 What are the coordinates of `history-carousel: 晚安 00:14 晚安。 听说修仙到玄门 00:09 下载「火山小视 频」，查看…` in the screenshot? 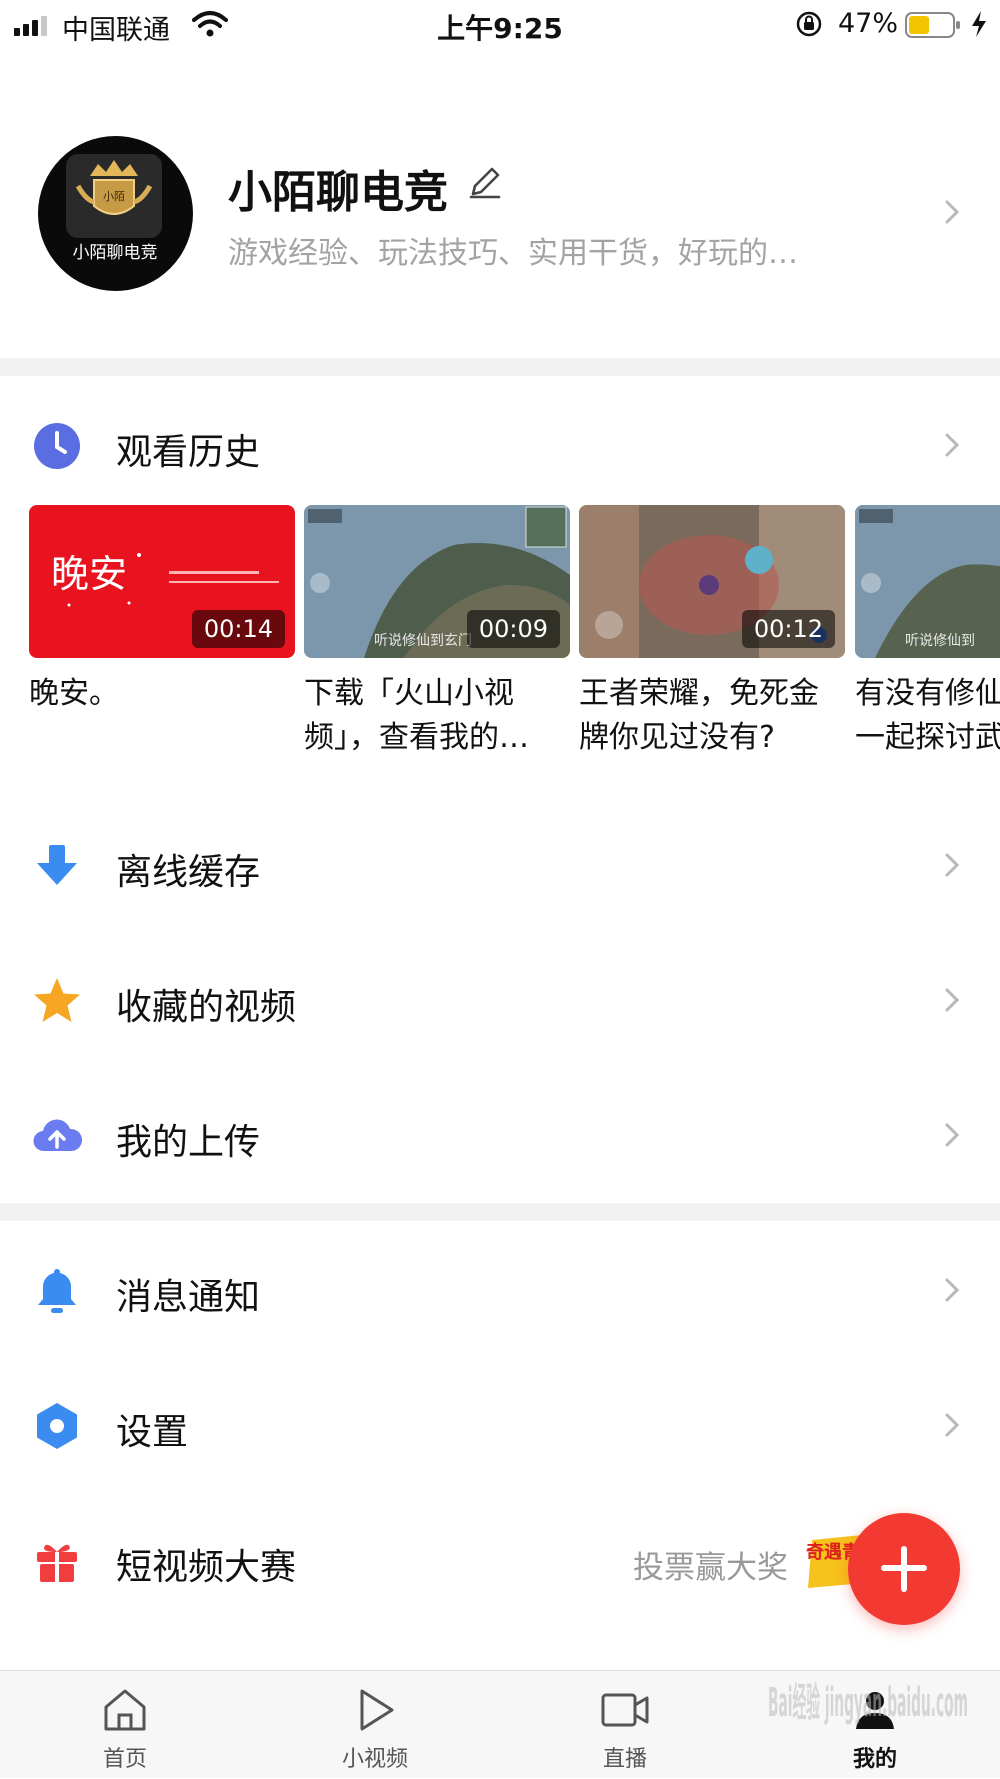 It's located at (500, 635).